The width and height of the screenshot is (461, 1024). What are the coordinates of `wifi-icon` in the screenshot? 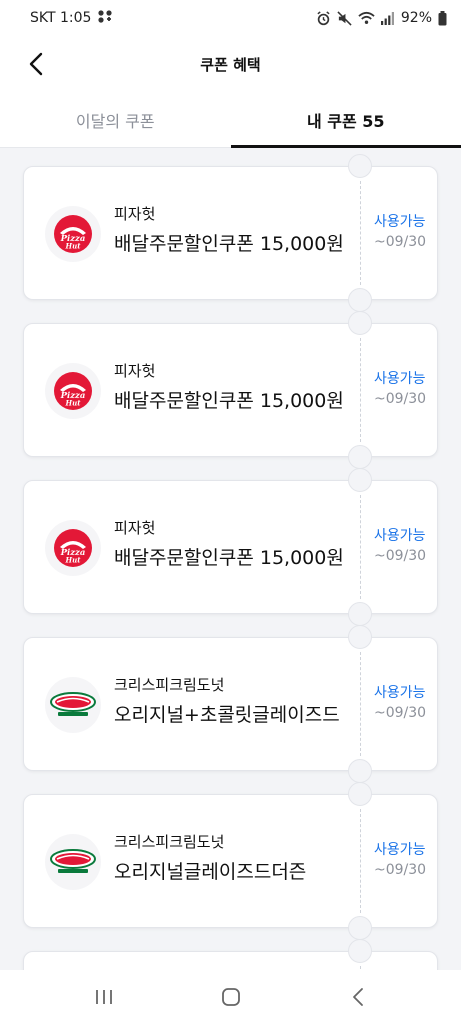 It's located at (366, 18).